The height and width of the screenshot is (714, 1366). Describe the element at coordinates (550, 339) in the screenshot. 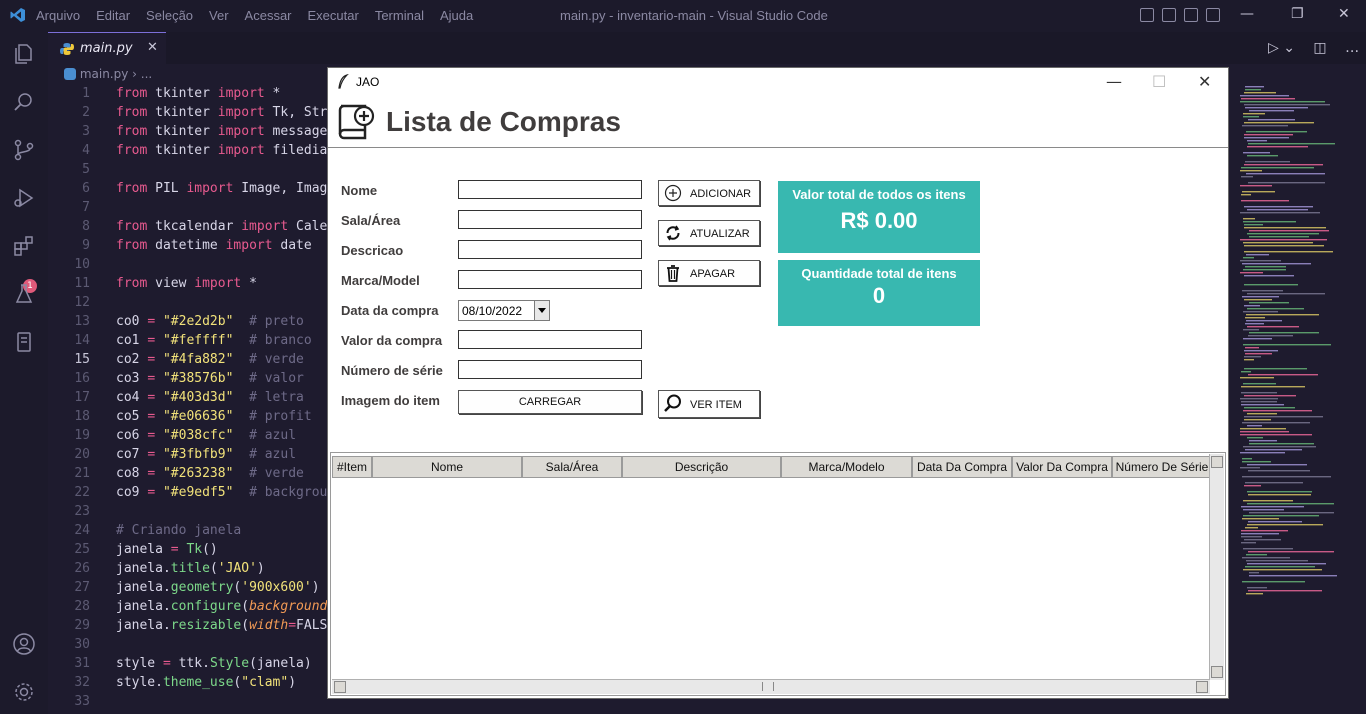

I see `input-valor` at that location.